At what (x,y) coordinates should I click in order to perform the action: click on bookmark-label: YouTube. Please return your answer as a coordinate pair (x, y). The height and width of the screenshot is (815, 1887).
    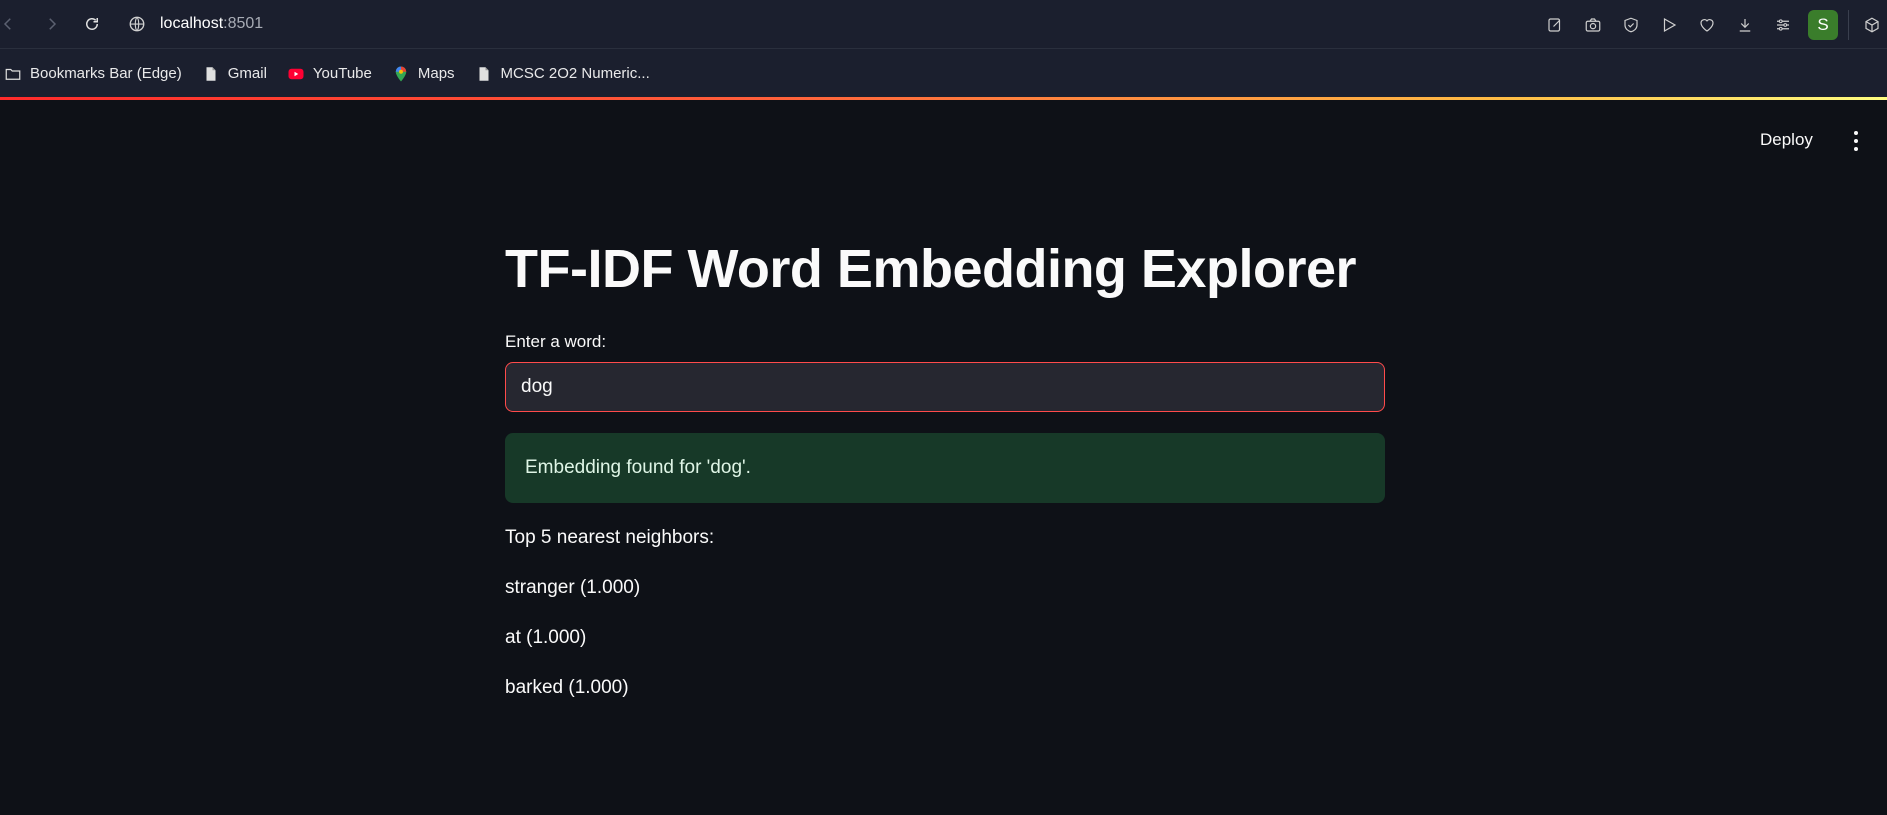
    Looking at the image, I should click on (342, 73).